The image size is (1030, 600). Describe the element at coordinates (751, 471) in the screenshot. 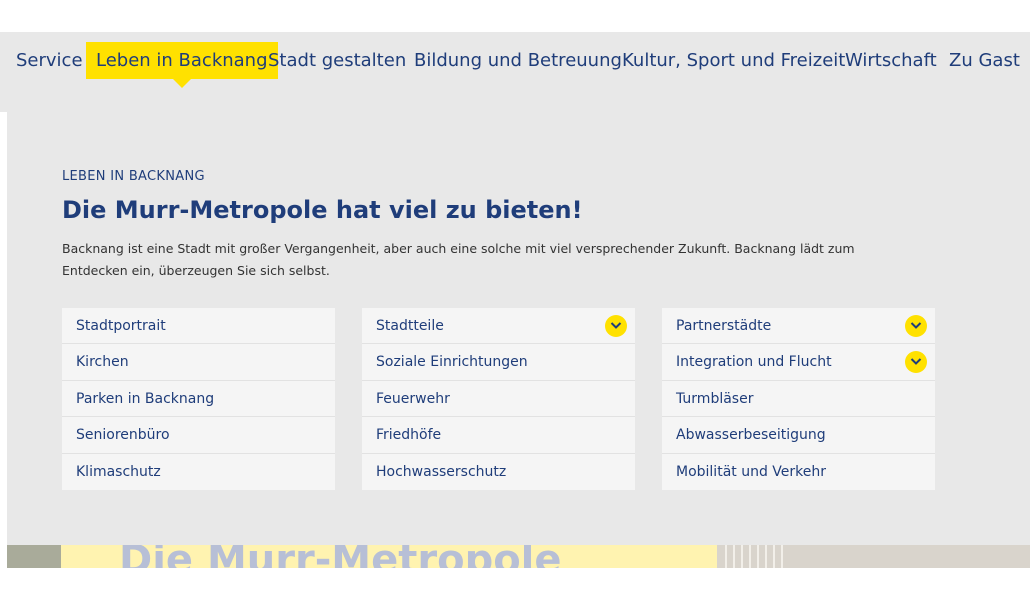

I see `menu-link-label: Mobilität und Verkehr` at that location.